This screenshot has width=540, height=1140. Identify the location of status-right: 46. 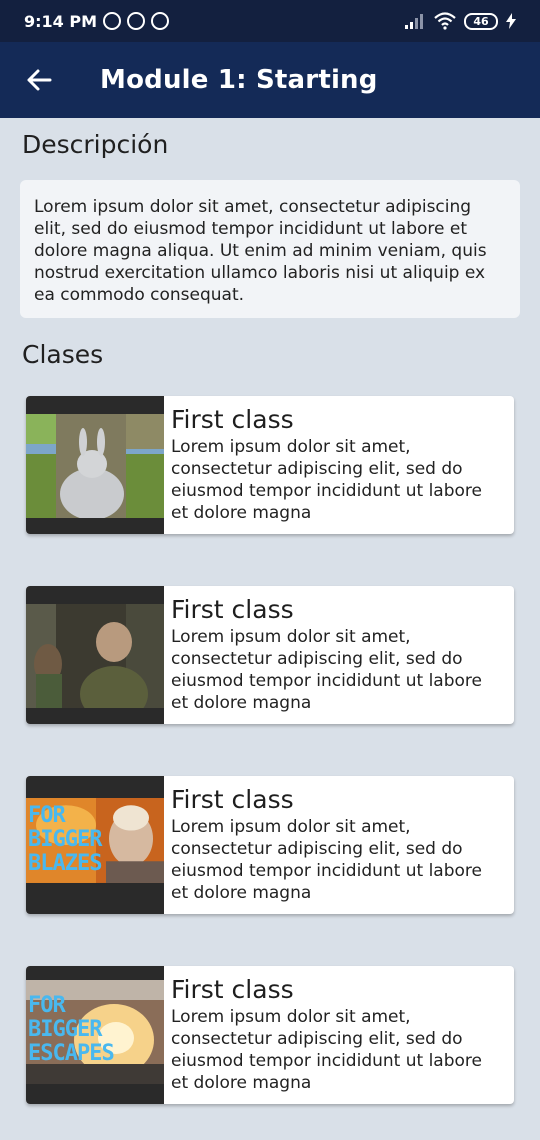
(460, 21).